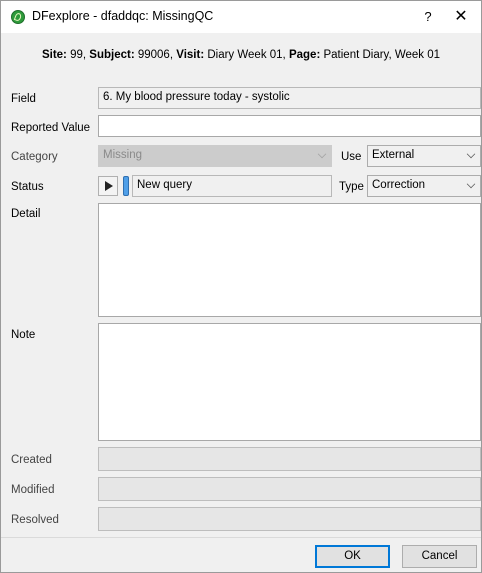  What do you see at coordinates (246, 55) in the screenshot?
I see `visit-value: Diary Week 01,` at bounding box center [246, 55].